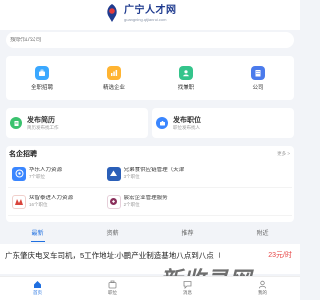  I want to click on site-logo: 广宁人才网 guangning.qtjianrui.com, so click(140, 13).